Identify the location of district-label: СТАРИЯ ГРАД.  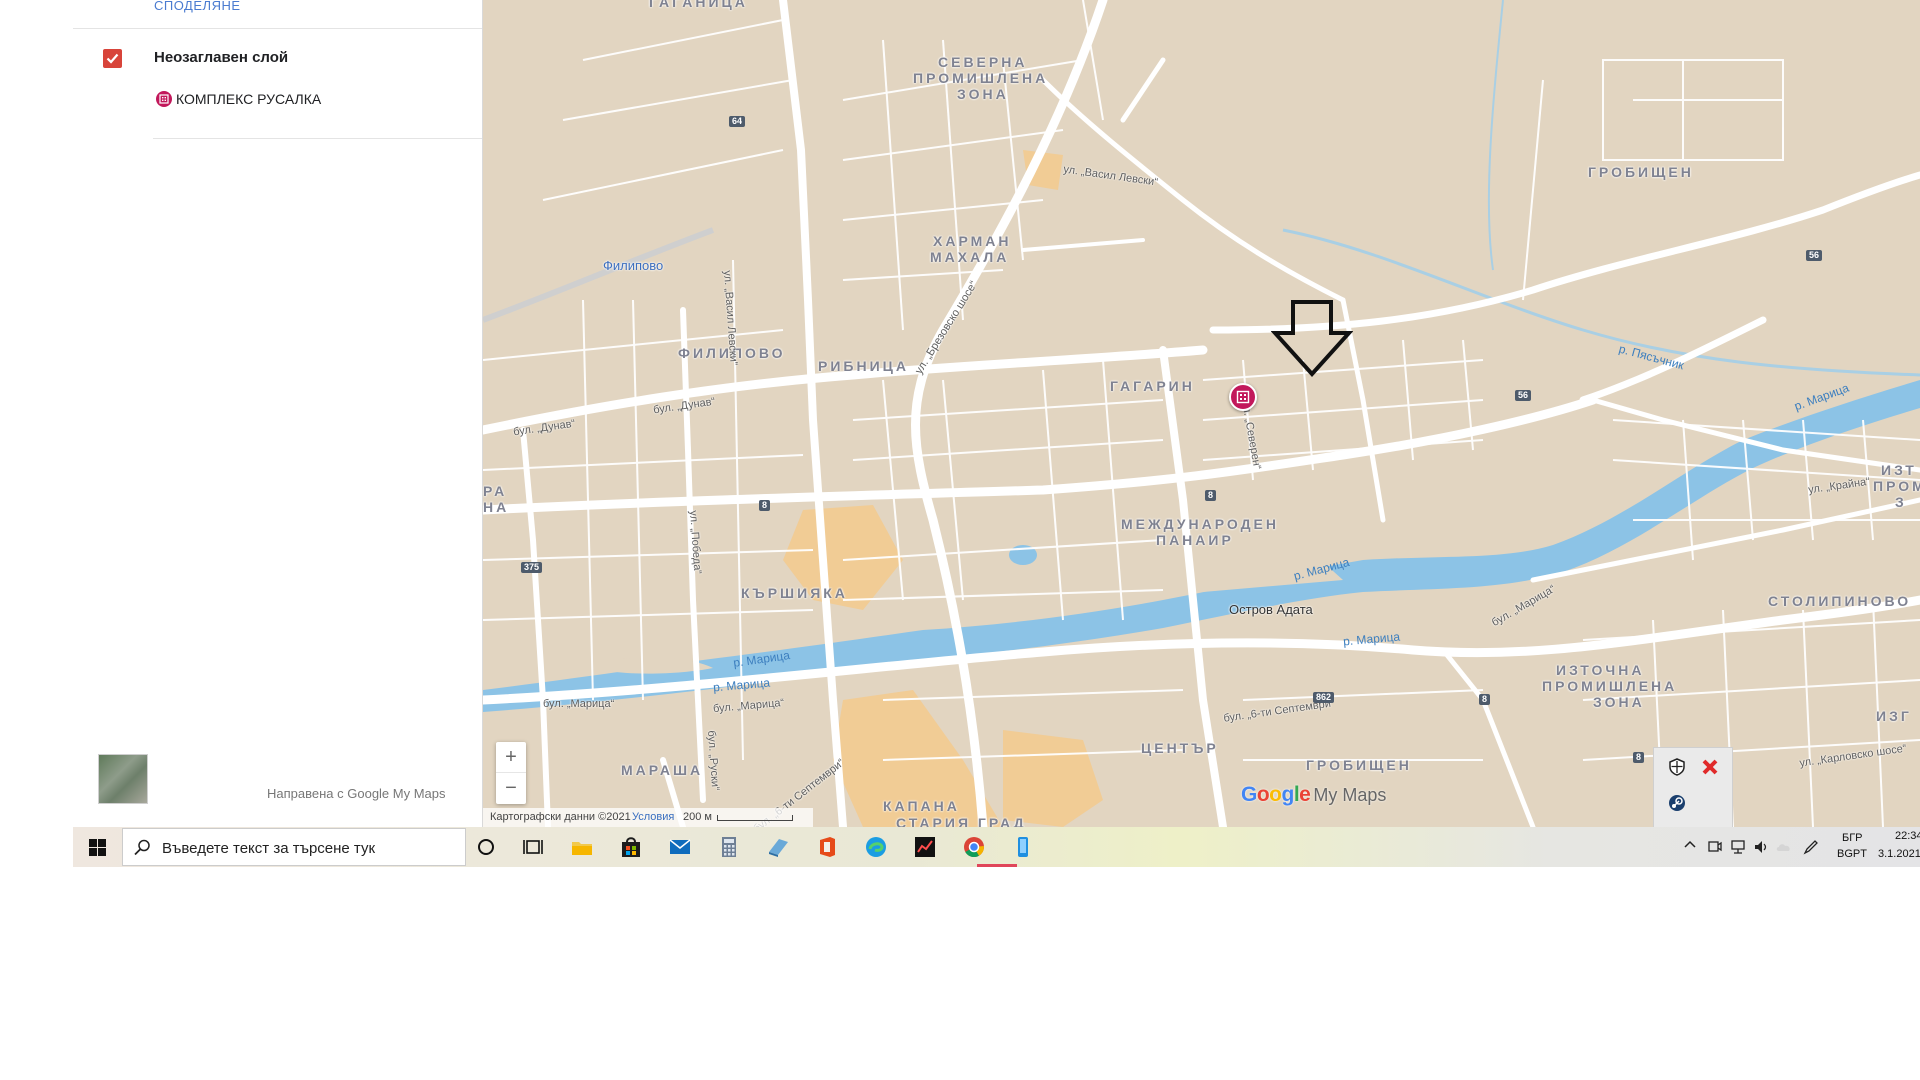
(961, 821).